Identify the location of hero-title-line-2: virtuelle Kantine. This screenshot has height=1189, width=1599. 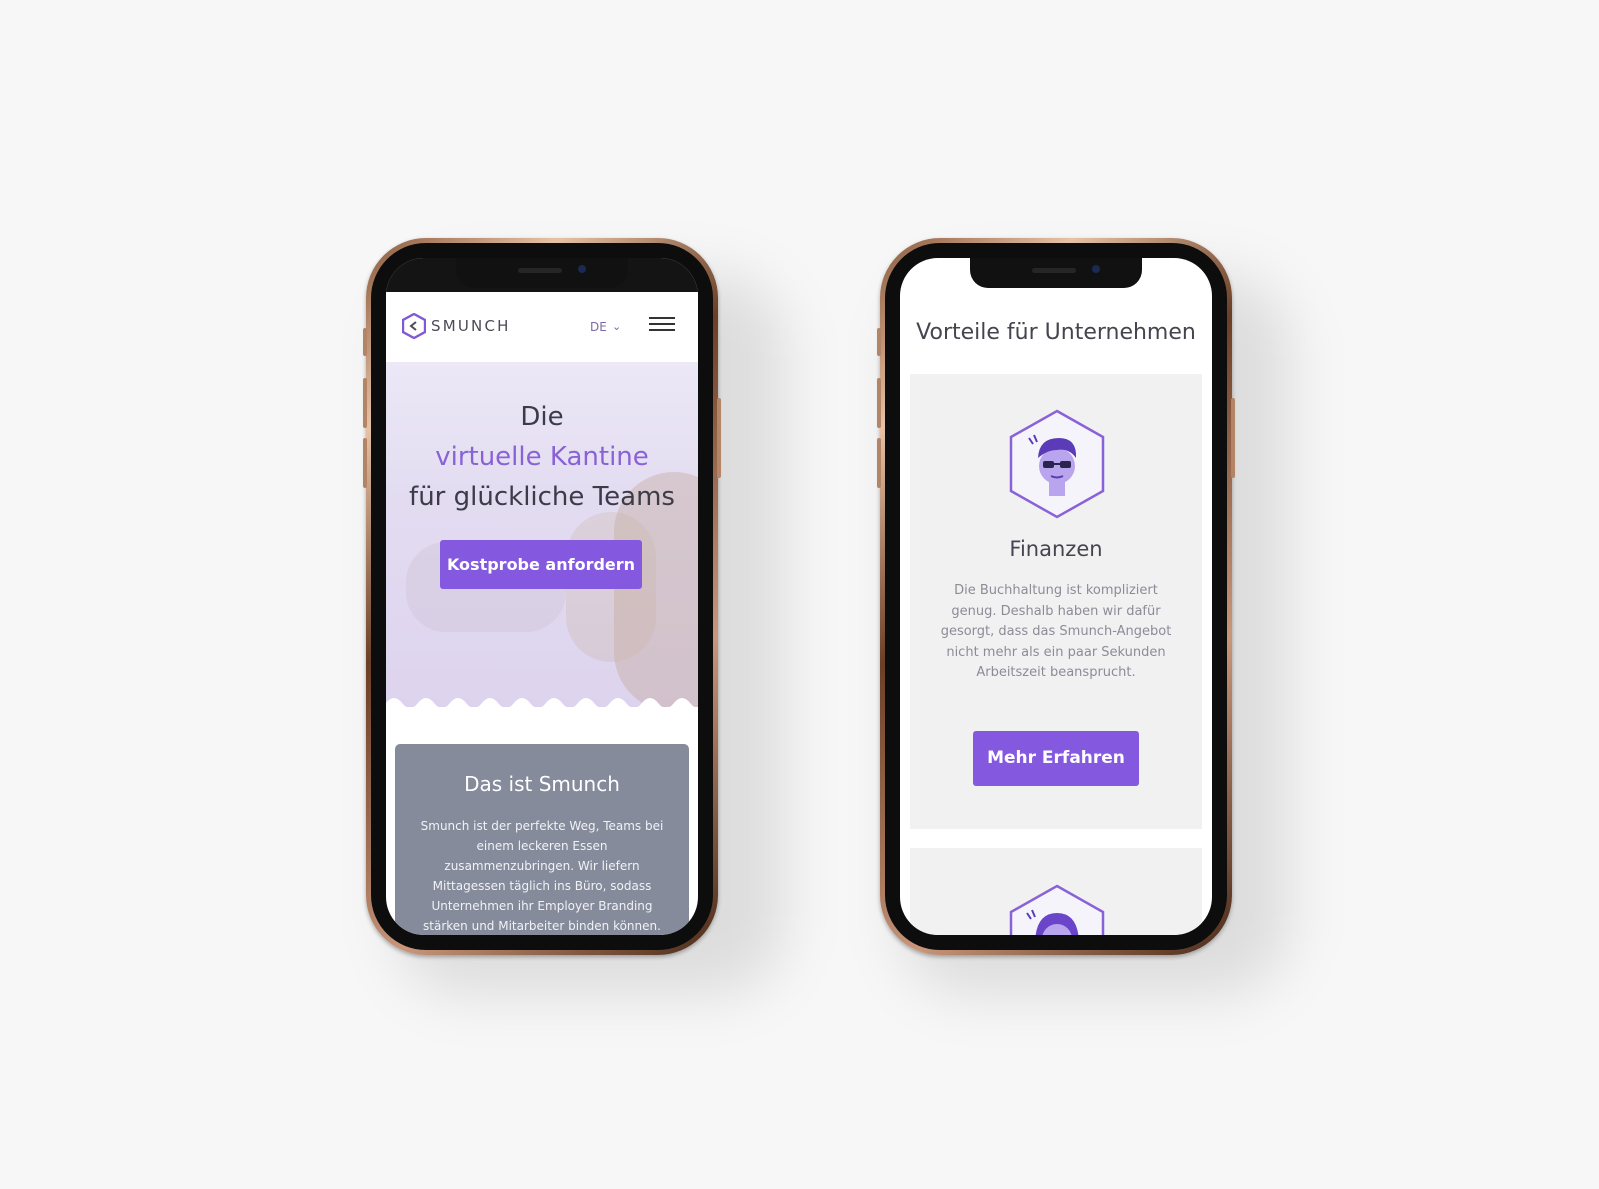
(542, 457).